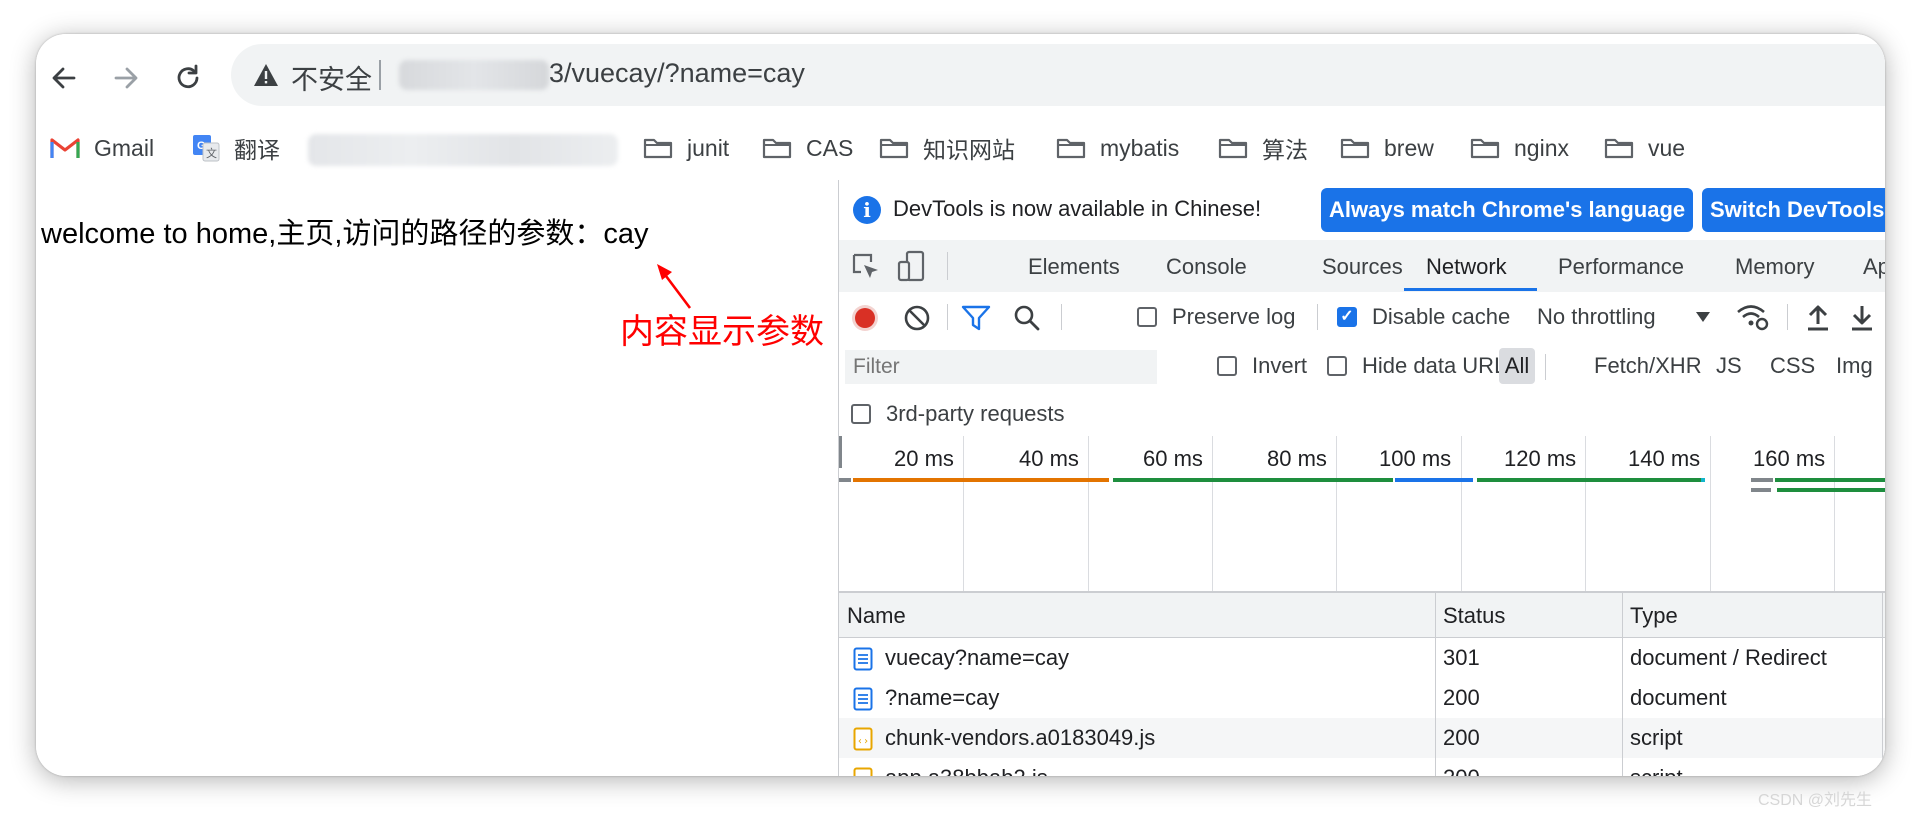 Image resolution: width=1924 pixels, height=818 pixels. What do you see at coordinates (1466, 267) in the screenshot?
I see `tab-network: Network` at bounding box center [1466, 267].